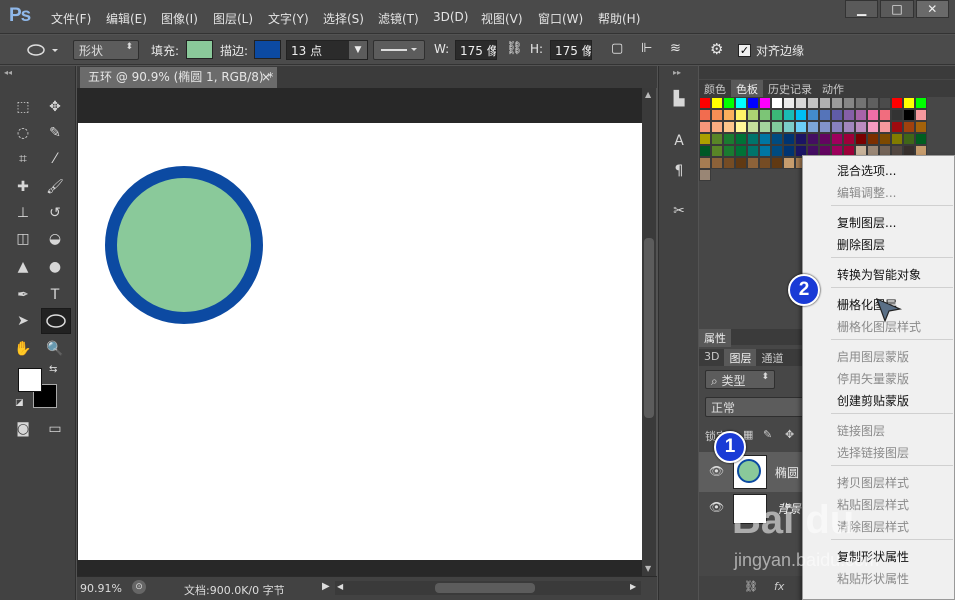 The image size is (955, 600). I want to click on vertical-scrollbar: ▲ ▼, so click(649, 332).